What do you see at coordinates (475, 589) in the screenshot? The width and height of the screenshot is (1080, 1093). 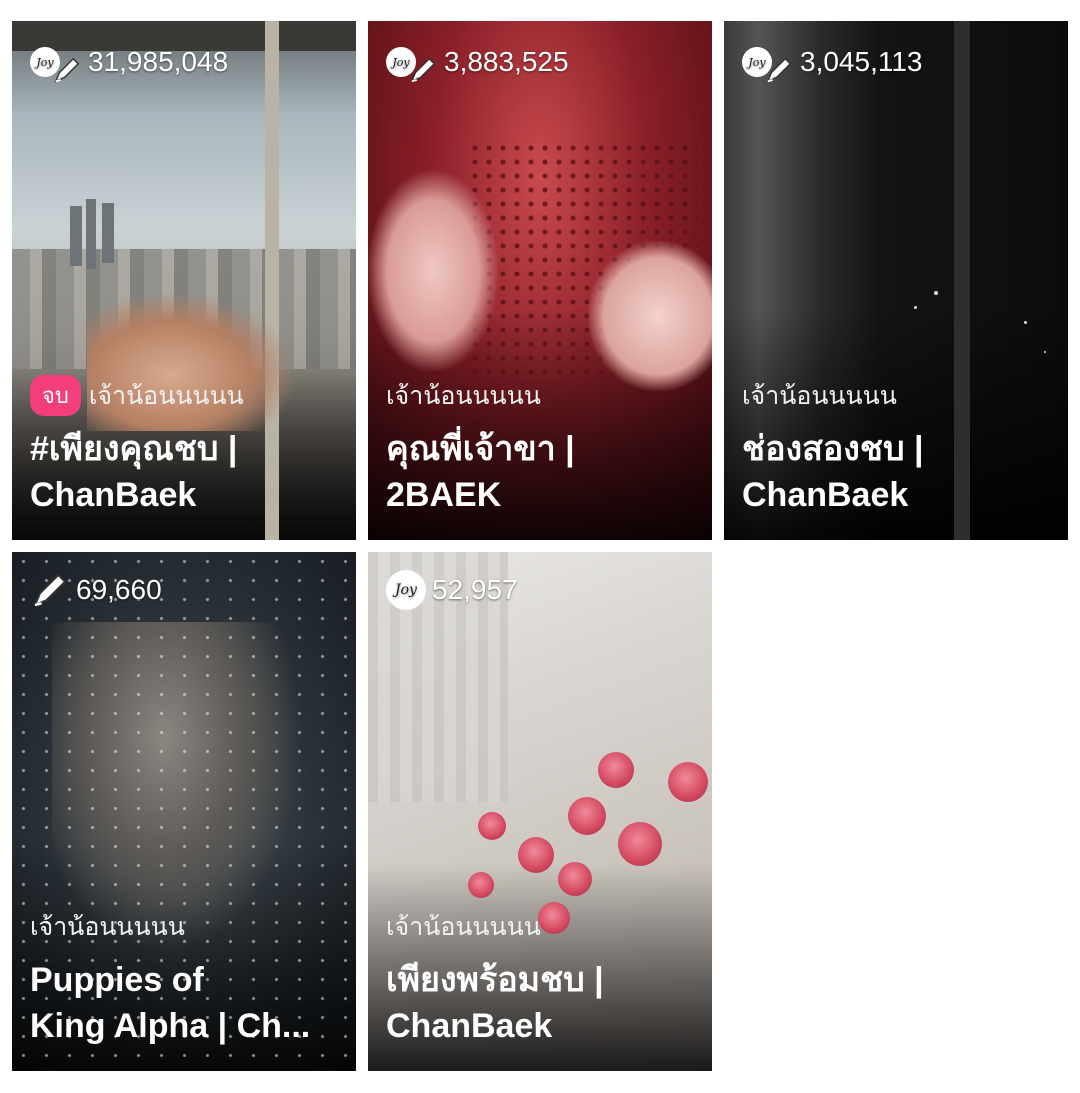 I see `read-count-value: 52,957` at bounding box center [475, 589].